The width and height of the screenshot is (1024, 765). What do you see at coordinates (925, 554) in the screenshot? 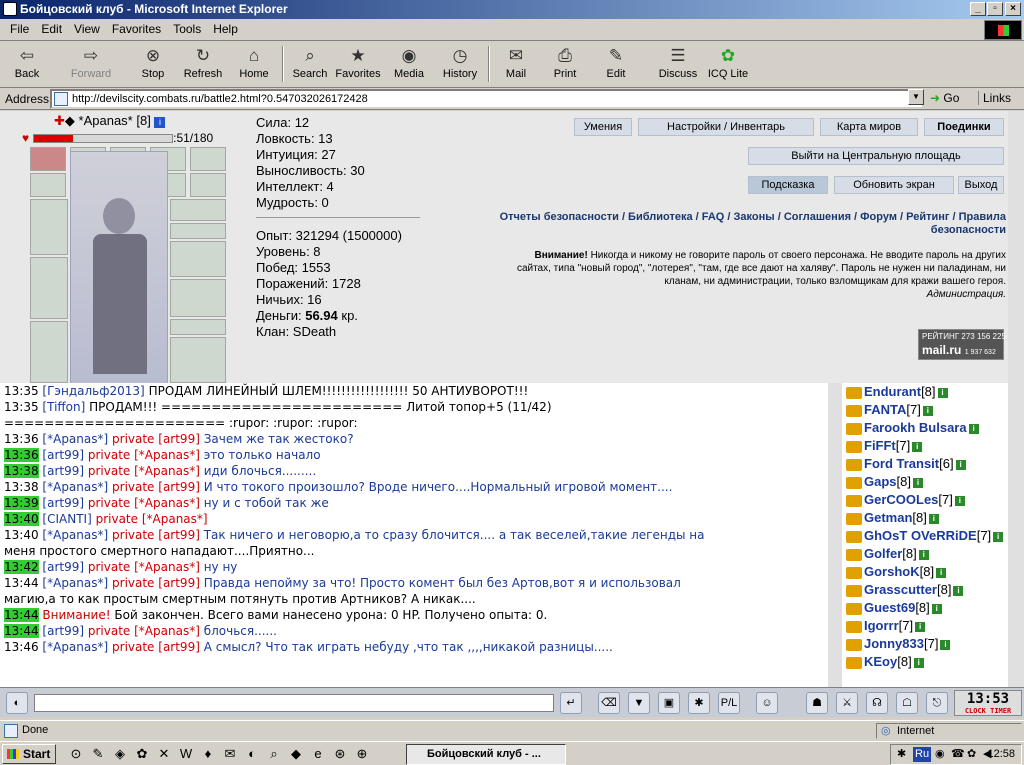
I see `user-list-item: Golfer[8] i` at bounding box center [925, 554].